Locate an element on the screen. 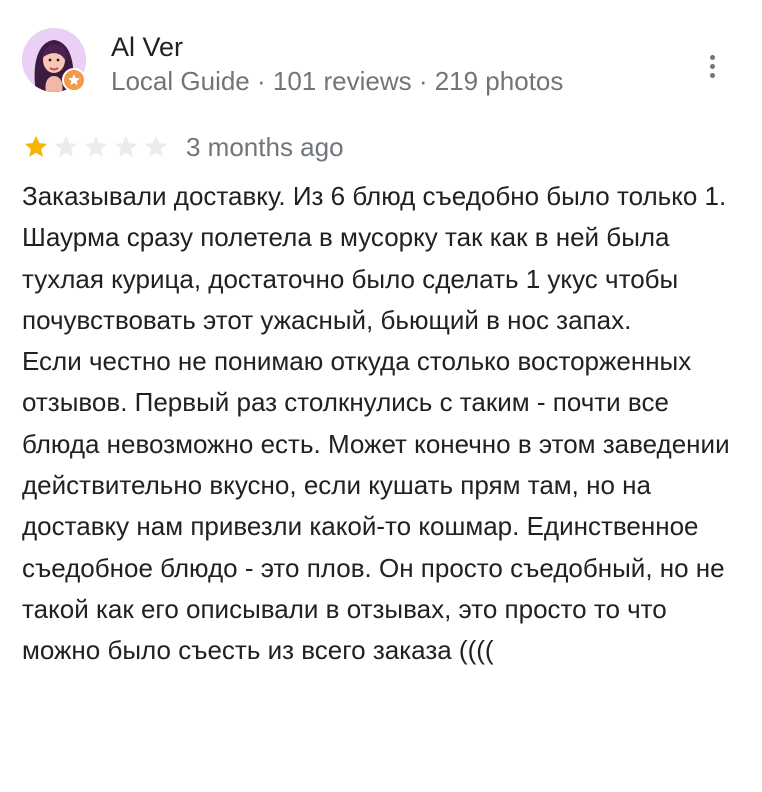 The image size is (762, 792). avatar is located at coordinates (54, 60).